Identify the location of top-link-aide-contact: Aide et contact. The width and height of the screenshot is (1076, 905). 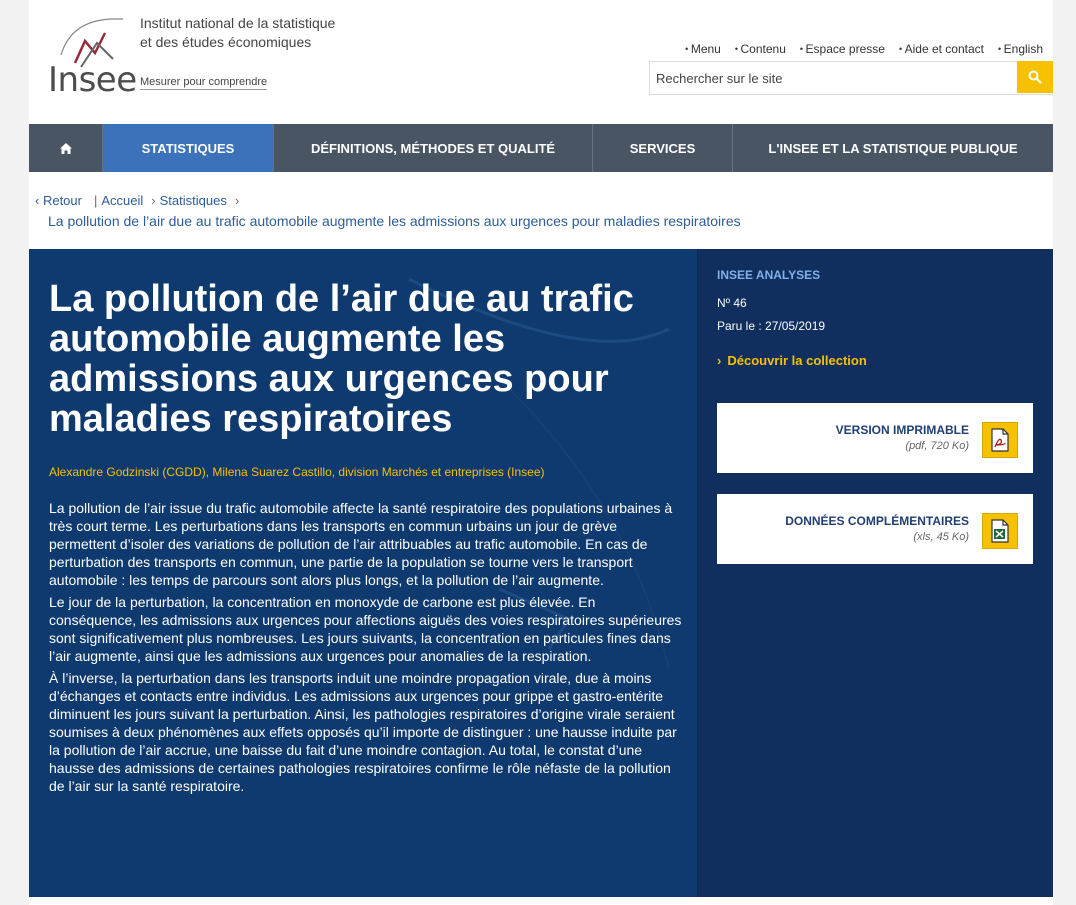
(941, 49).